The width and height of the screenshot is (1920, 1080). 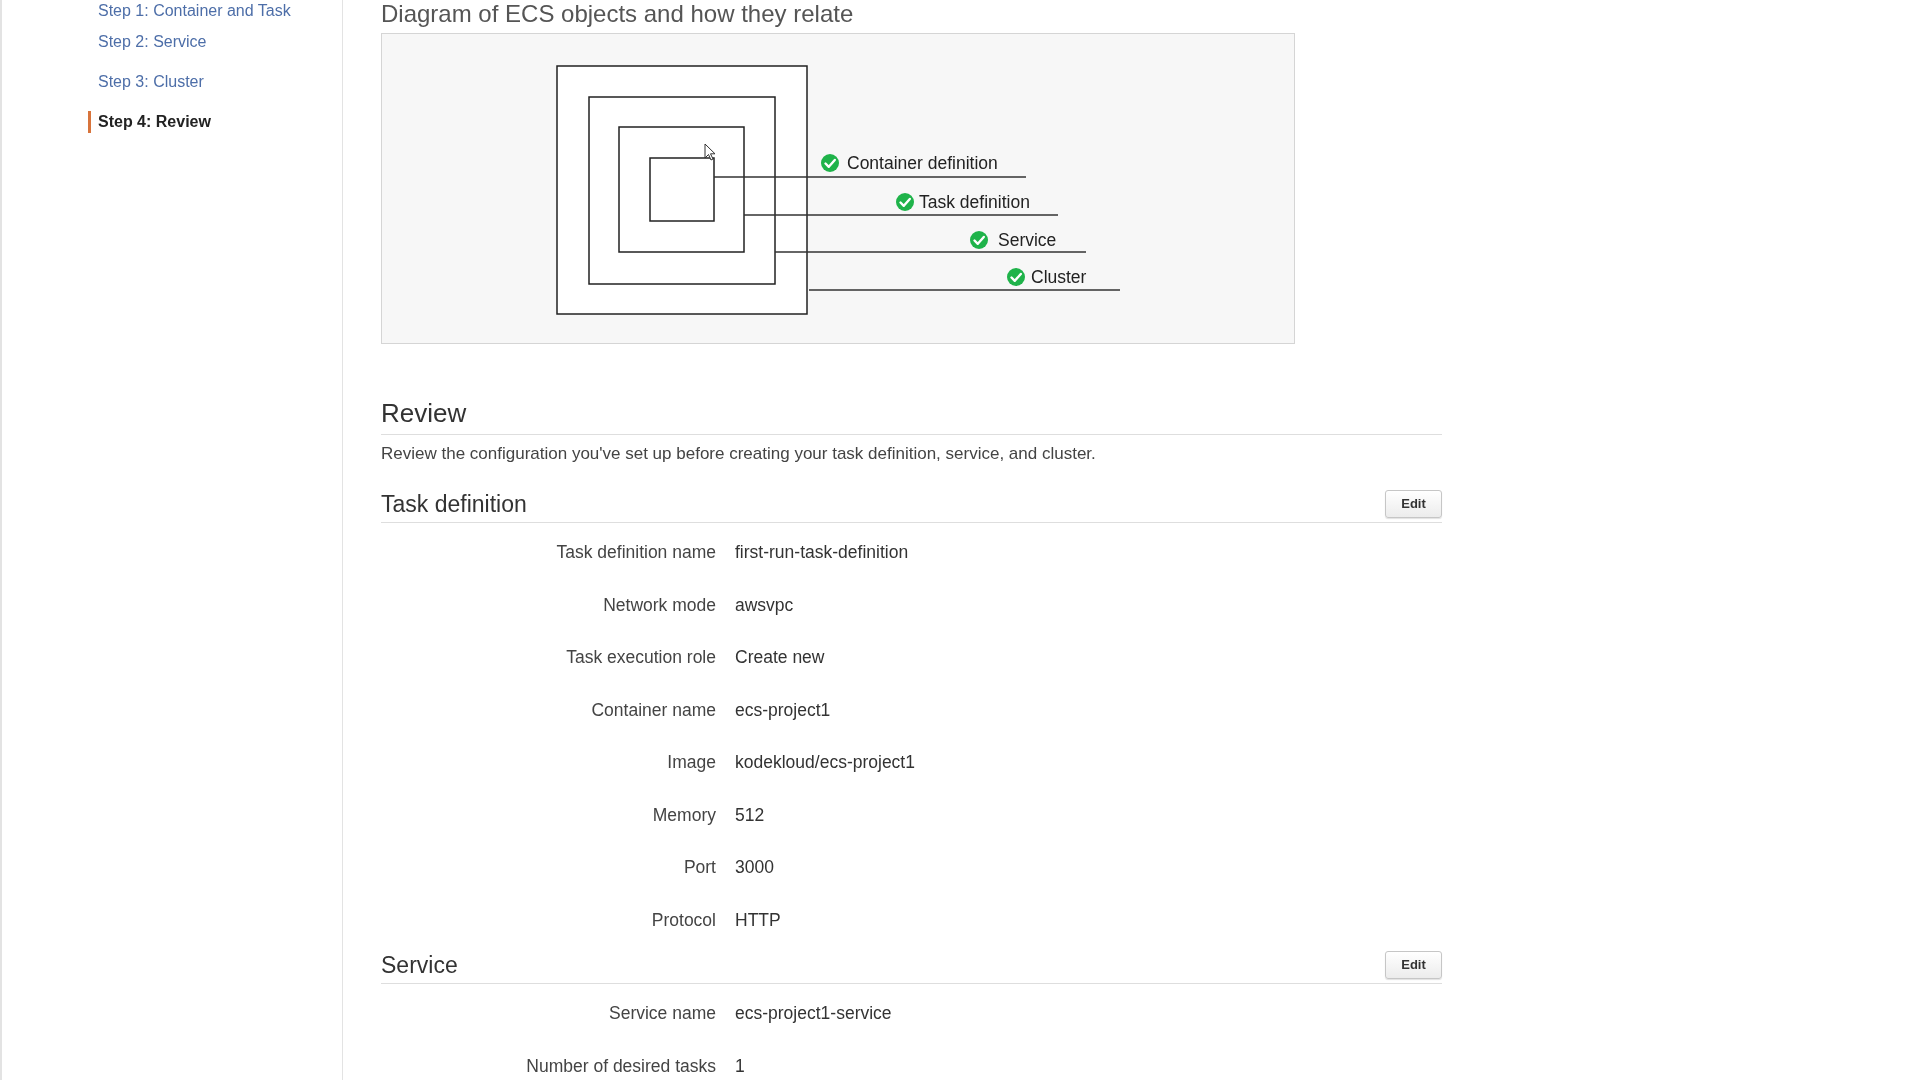 What do you see at coordinates (189, 11) in the screenshot?
I see `sidebar-step-link: Step 1: Container and Task` at bounding box center [189, 11].